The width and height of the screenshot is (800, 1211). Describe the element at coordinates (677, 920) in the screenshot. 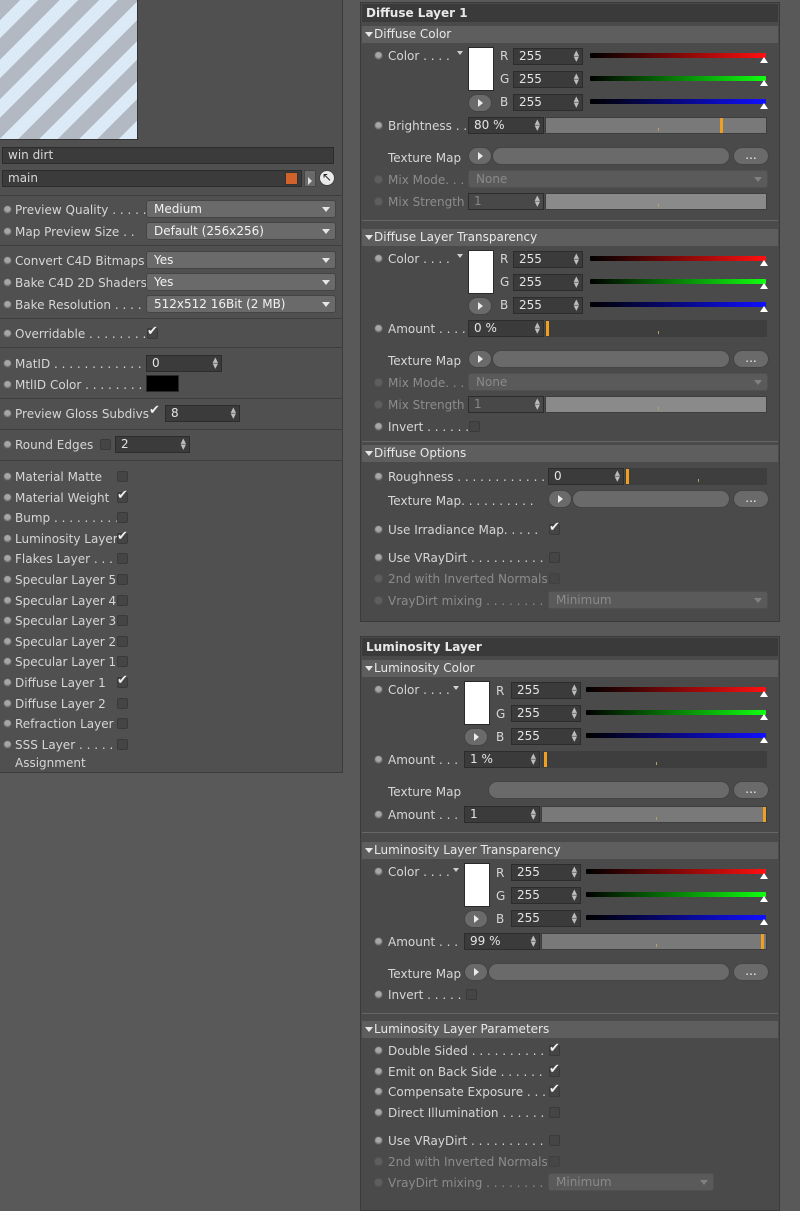

I see `lum-trans-b-slider` at that location.